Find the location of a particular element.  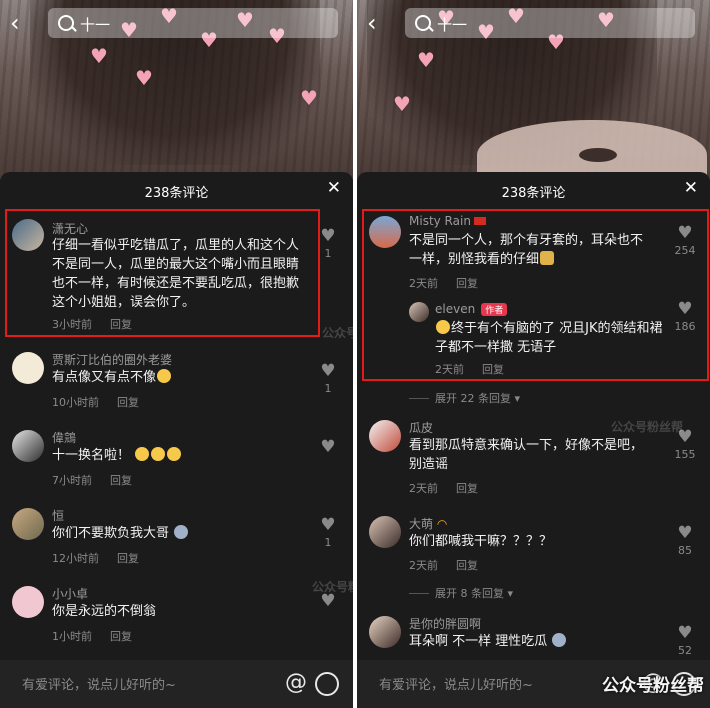

search-icon is located at coordinates (66, 23).